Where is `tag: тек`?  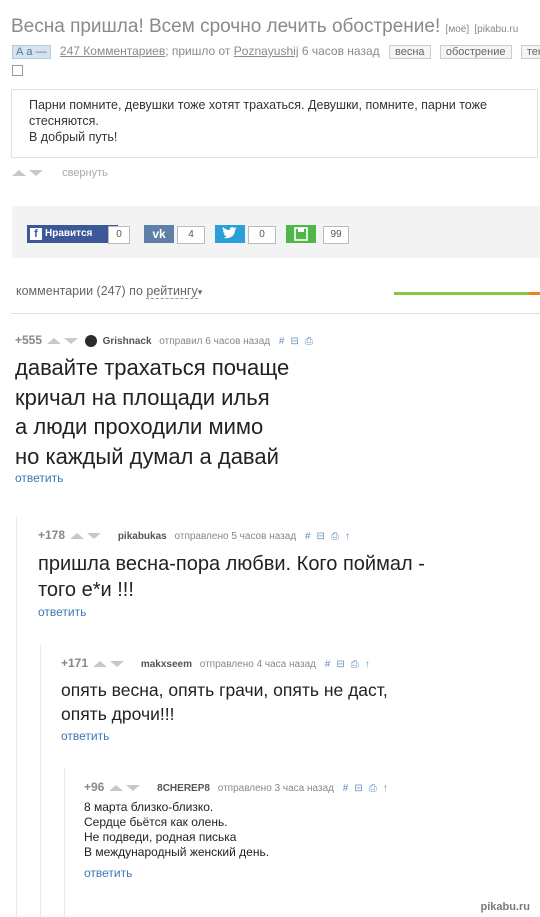 tag: тек is located at coordinates (530, 52).